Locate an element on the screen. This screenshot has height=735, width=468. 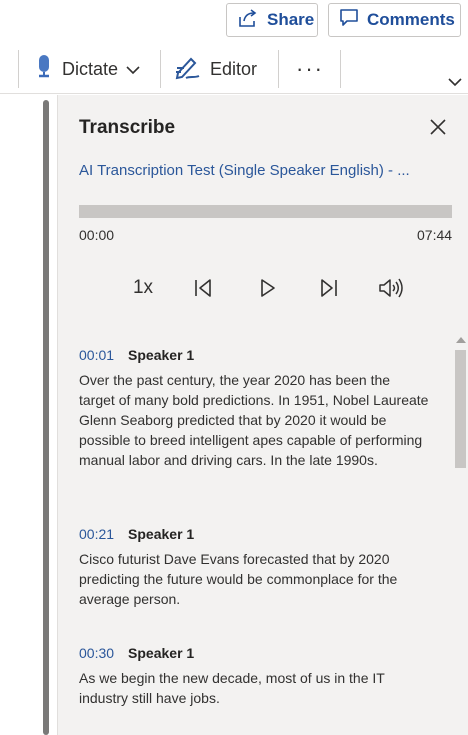
entry-timestamp-link: 00:30 is located at coordinates (96, 653).